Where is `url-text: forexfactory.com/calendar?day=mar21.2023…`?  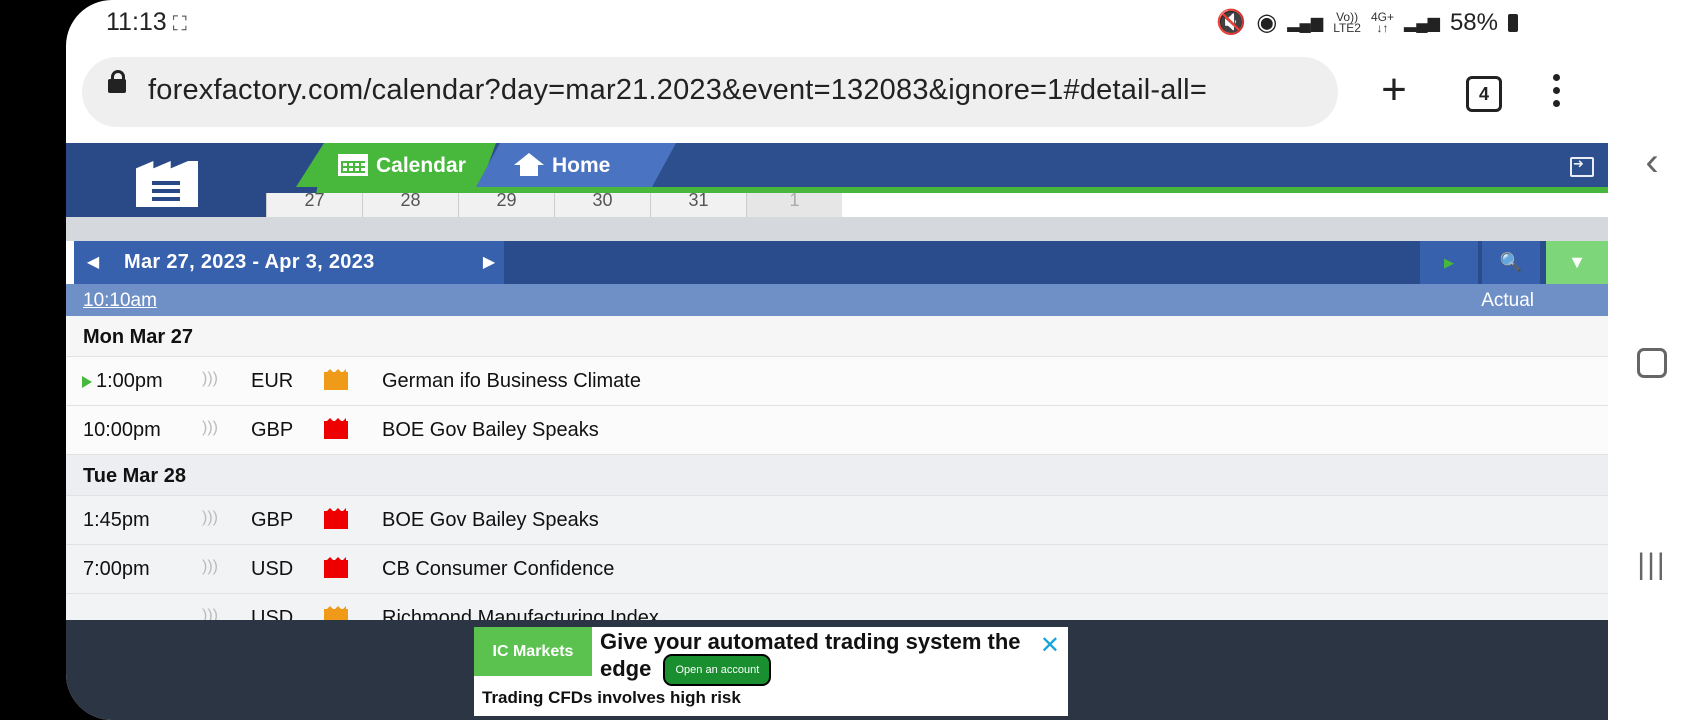 url-text: forexfactory.com/calendar?day=mar21.2023… is located at coordinates (738, 90).